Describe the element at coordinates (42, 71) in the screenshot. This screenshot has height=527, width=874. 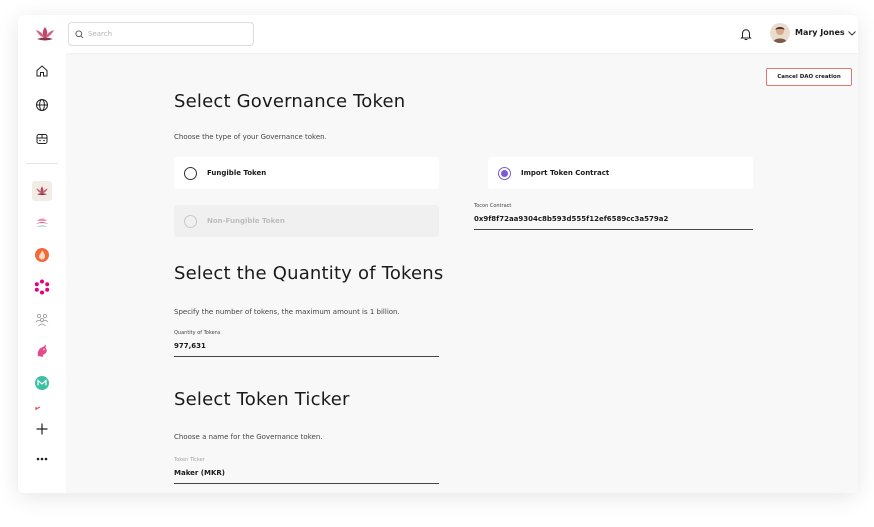
I see `home-icon` at that location.